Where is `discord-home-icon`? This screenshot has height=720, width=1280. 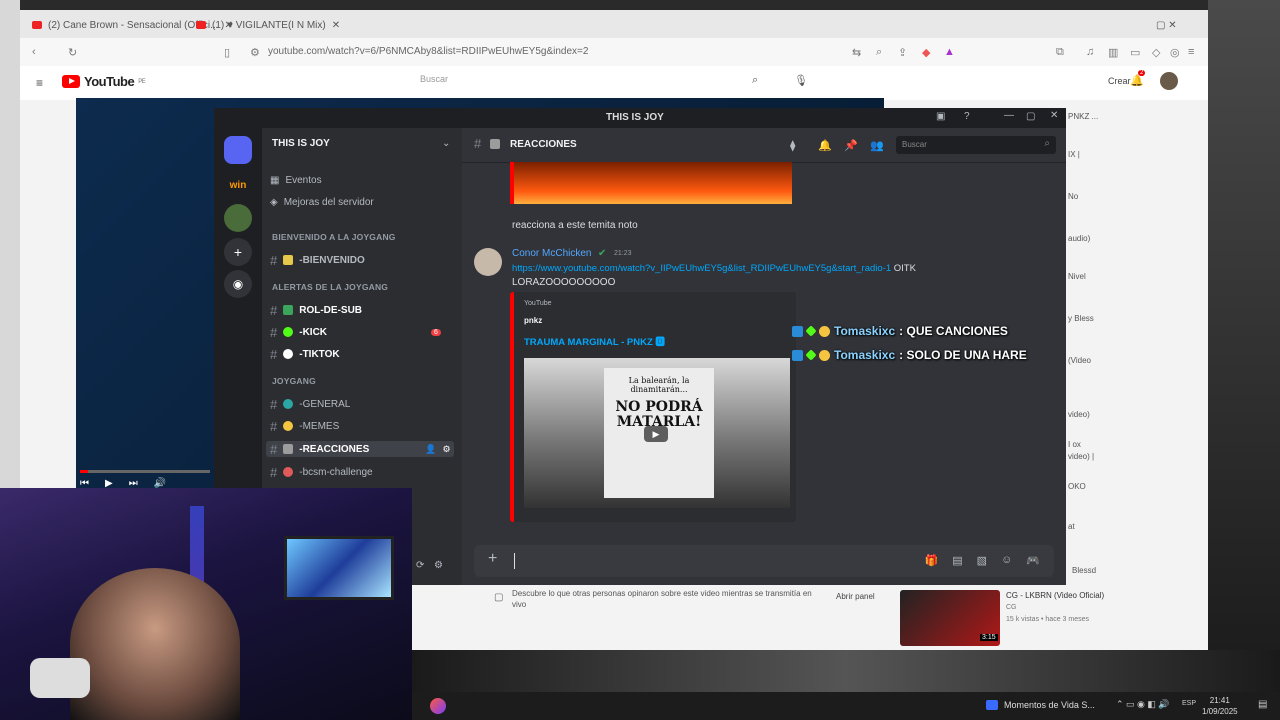
discord-home-icon is located at coordinates (238, 150).